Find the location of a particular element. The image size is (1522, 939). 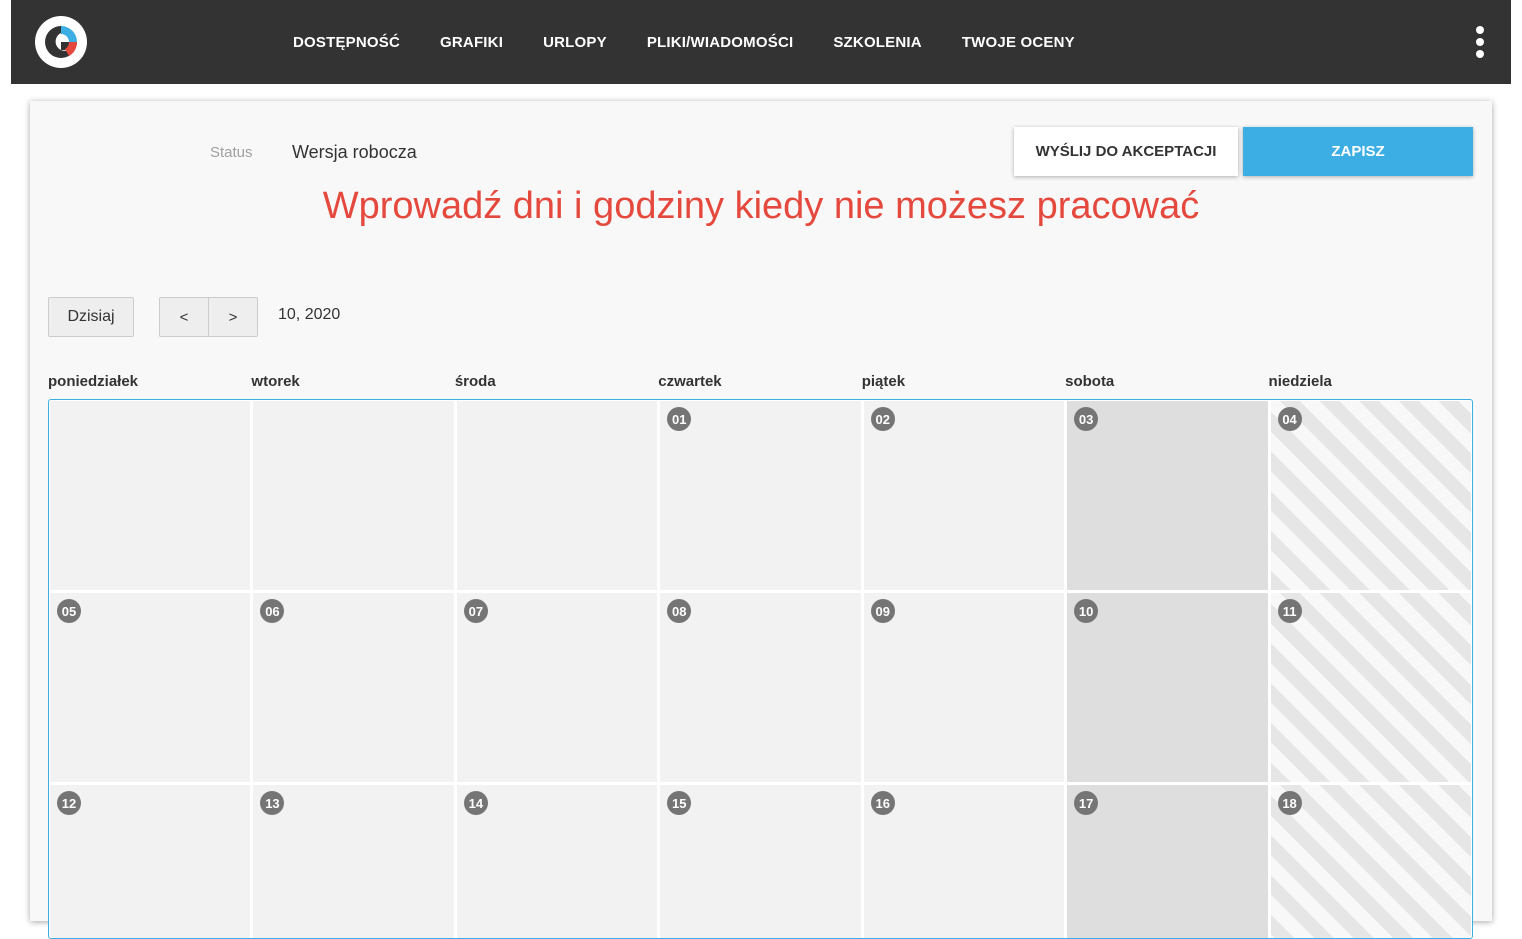

calendar-day-10: 10 is located at coordinates (1167, 687).